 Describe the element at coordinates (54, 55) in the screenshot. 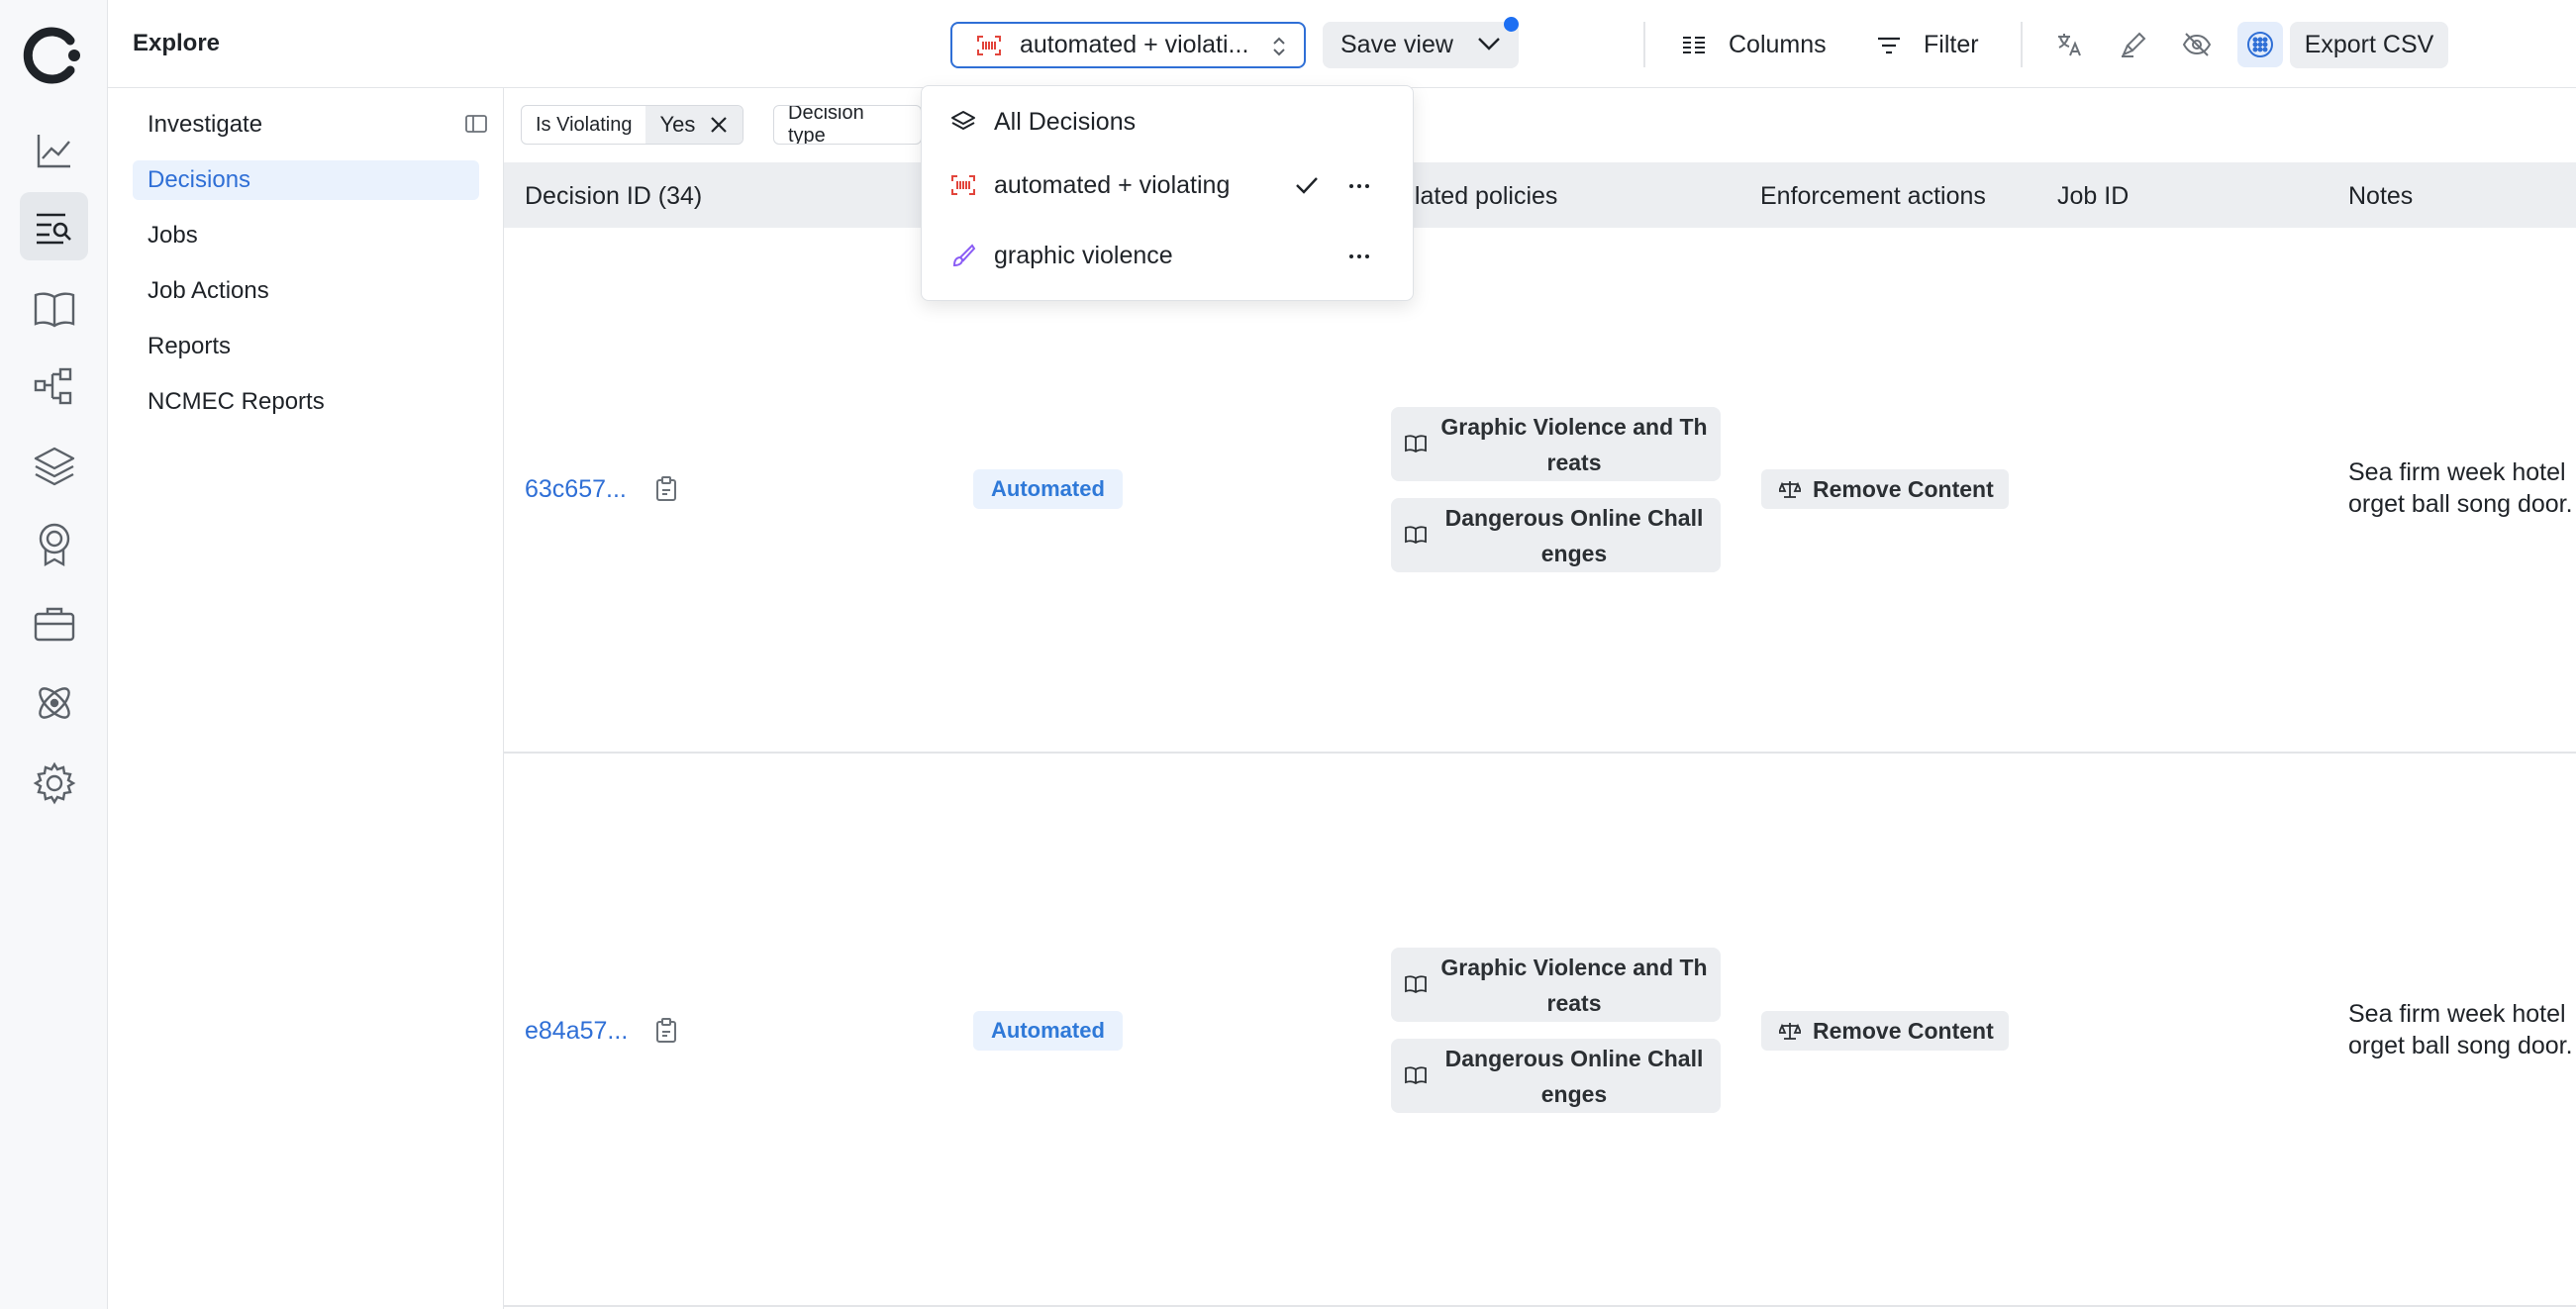

I see `logo-icon` at that location.